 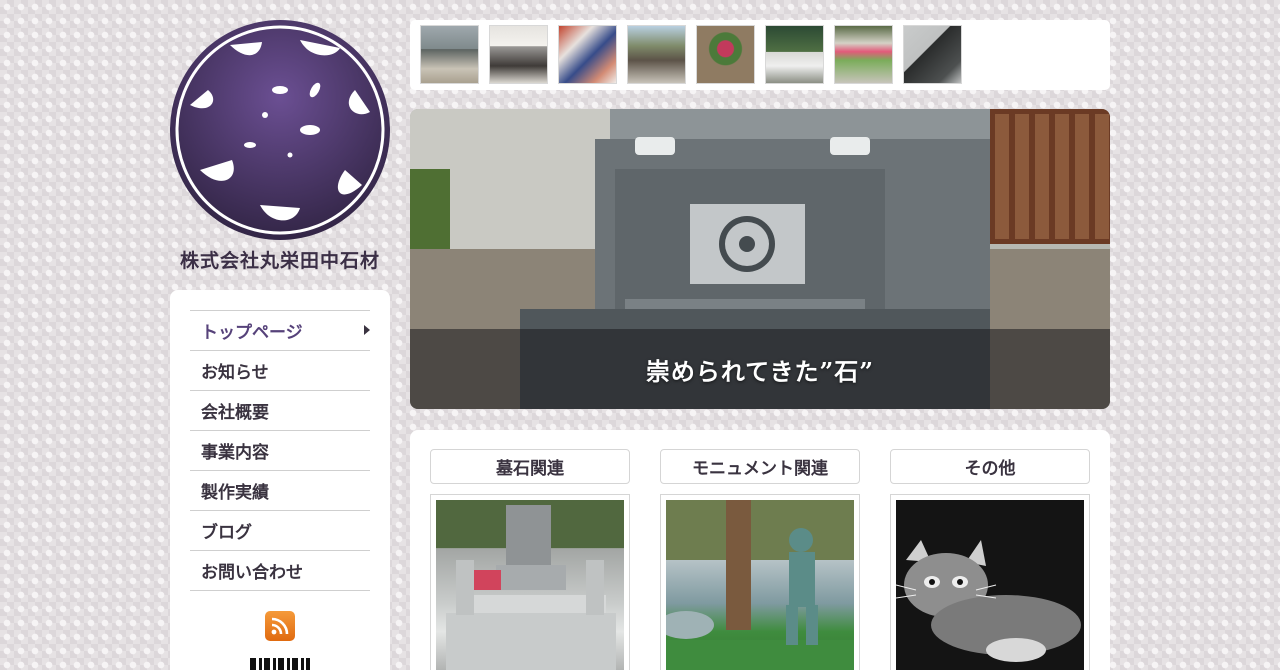 I want to click on nav-item-label: お問い合わせ, so click(x=252, y=573).